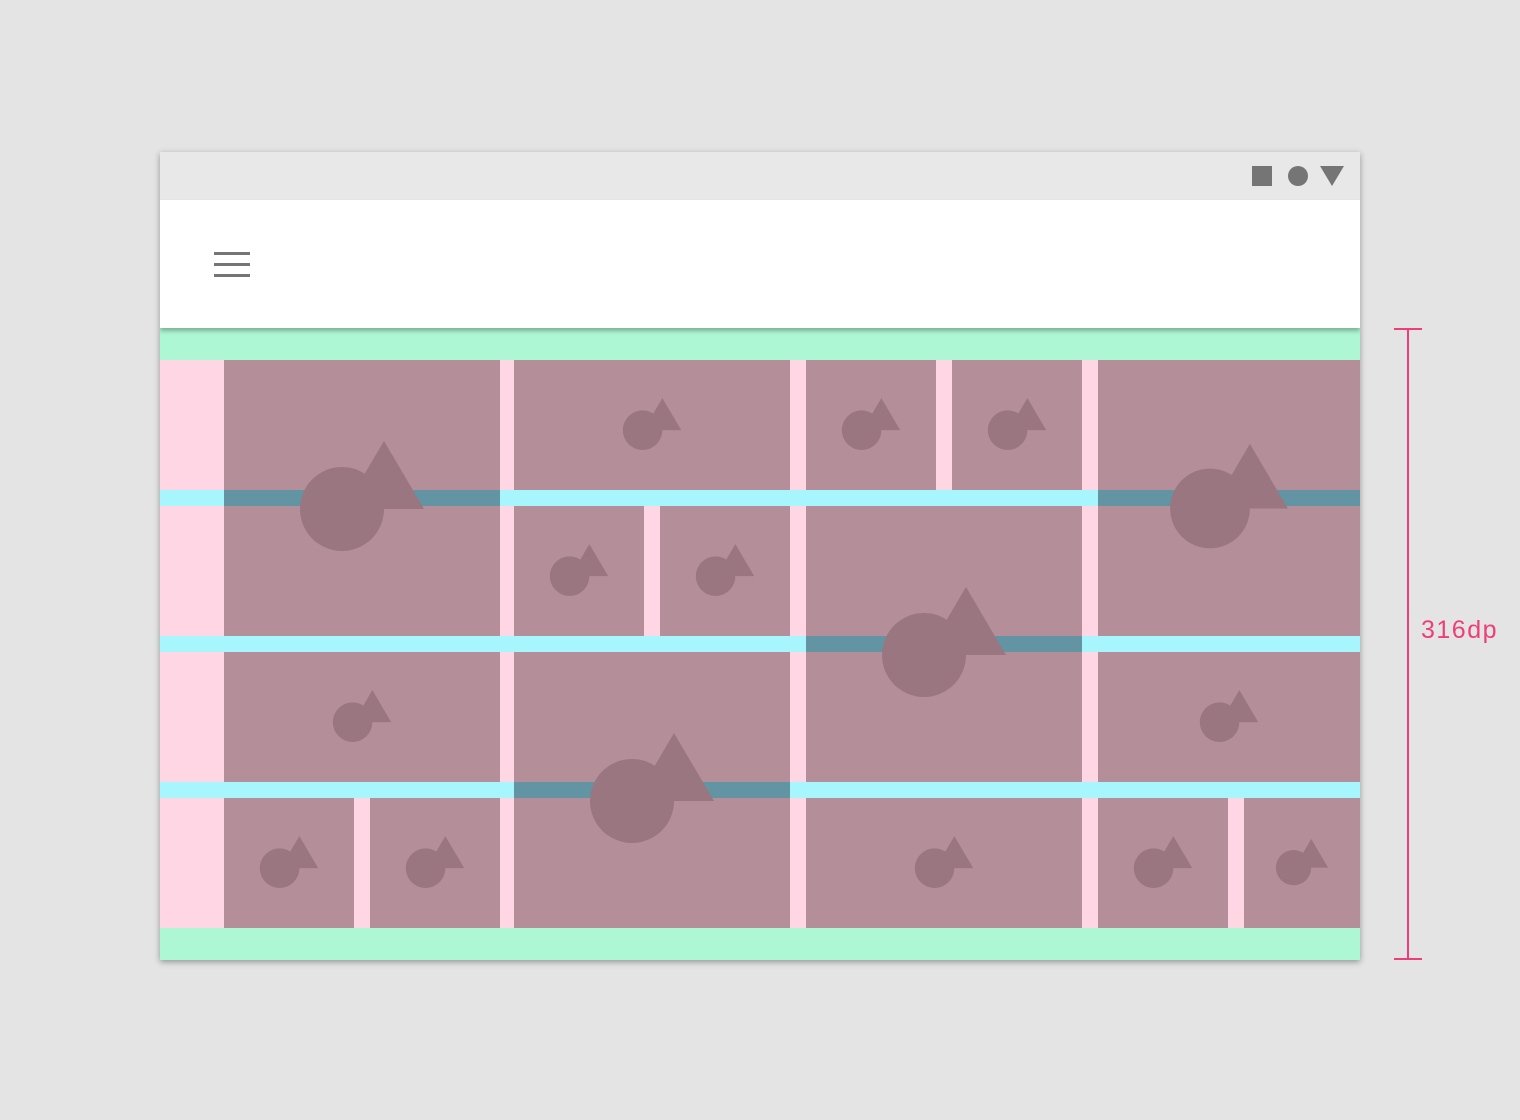  I want to click on app-bar, so click(760, 264).